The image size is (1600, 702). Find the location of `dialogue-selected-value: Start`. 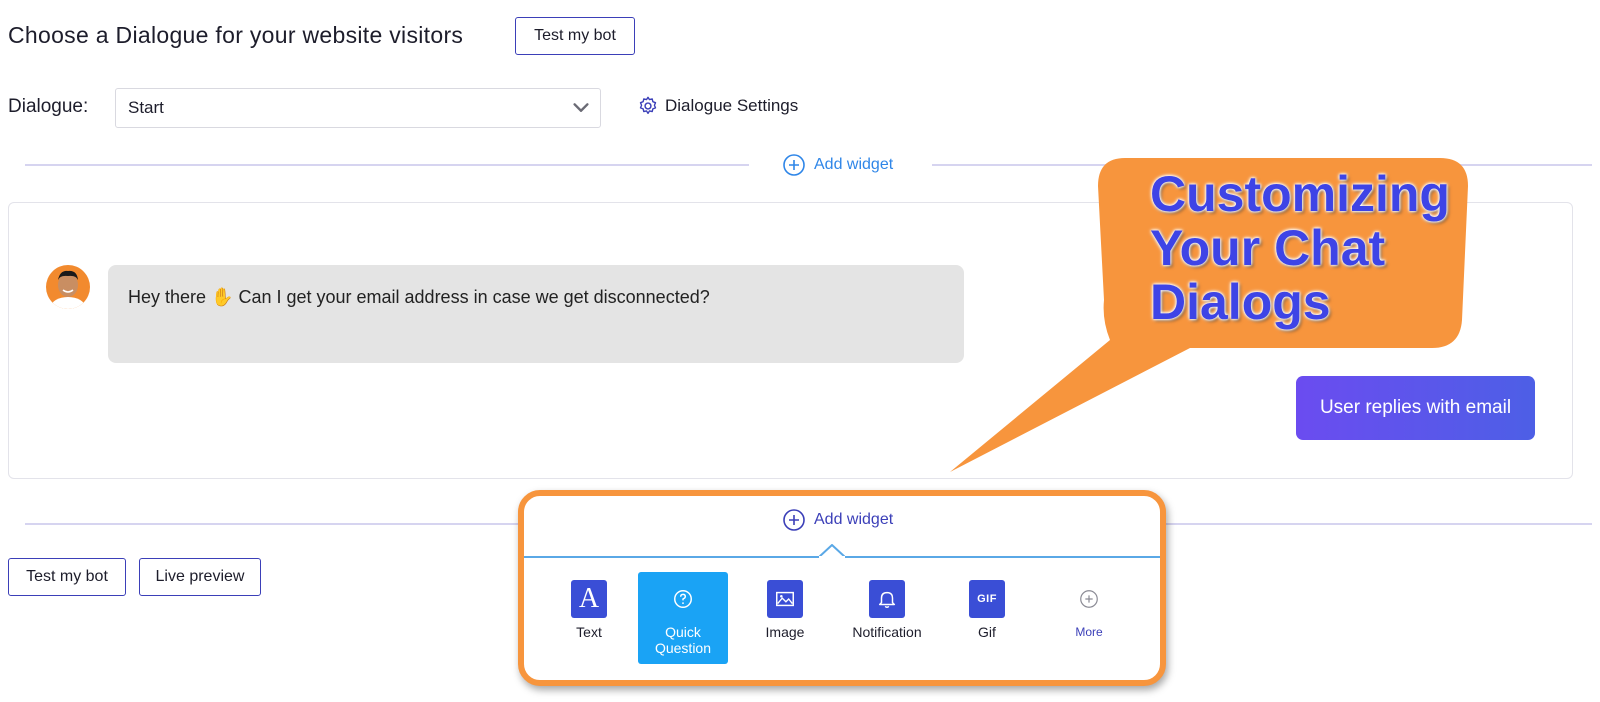

dialogue-selected-value: Start is located at coordinates (146, 107).